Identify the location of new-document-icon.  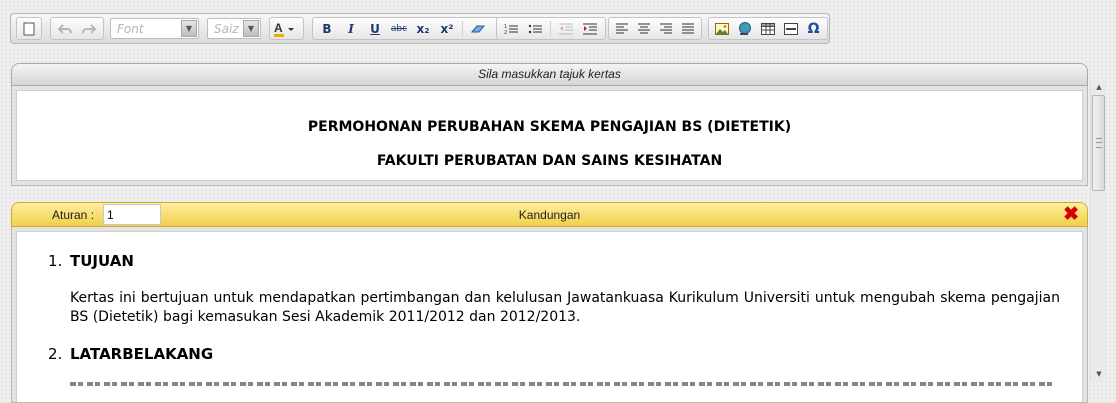
(29, 28).